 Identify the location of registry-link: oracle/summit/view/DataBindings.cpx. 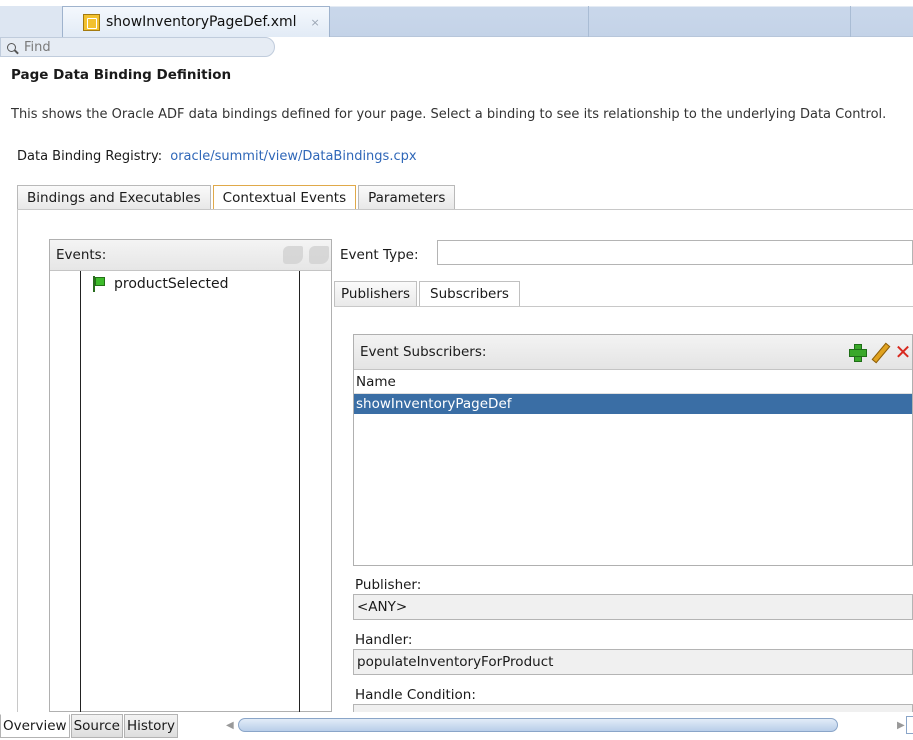
(293, 156).